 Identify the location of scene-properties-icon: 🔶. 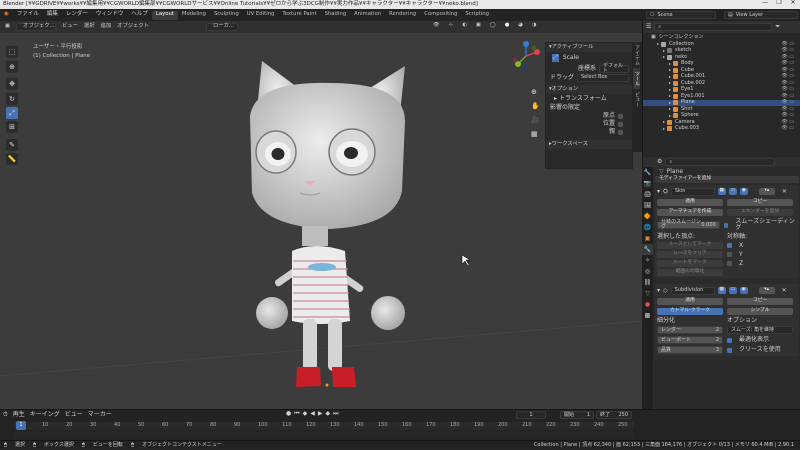
(647, 216).